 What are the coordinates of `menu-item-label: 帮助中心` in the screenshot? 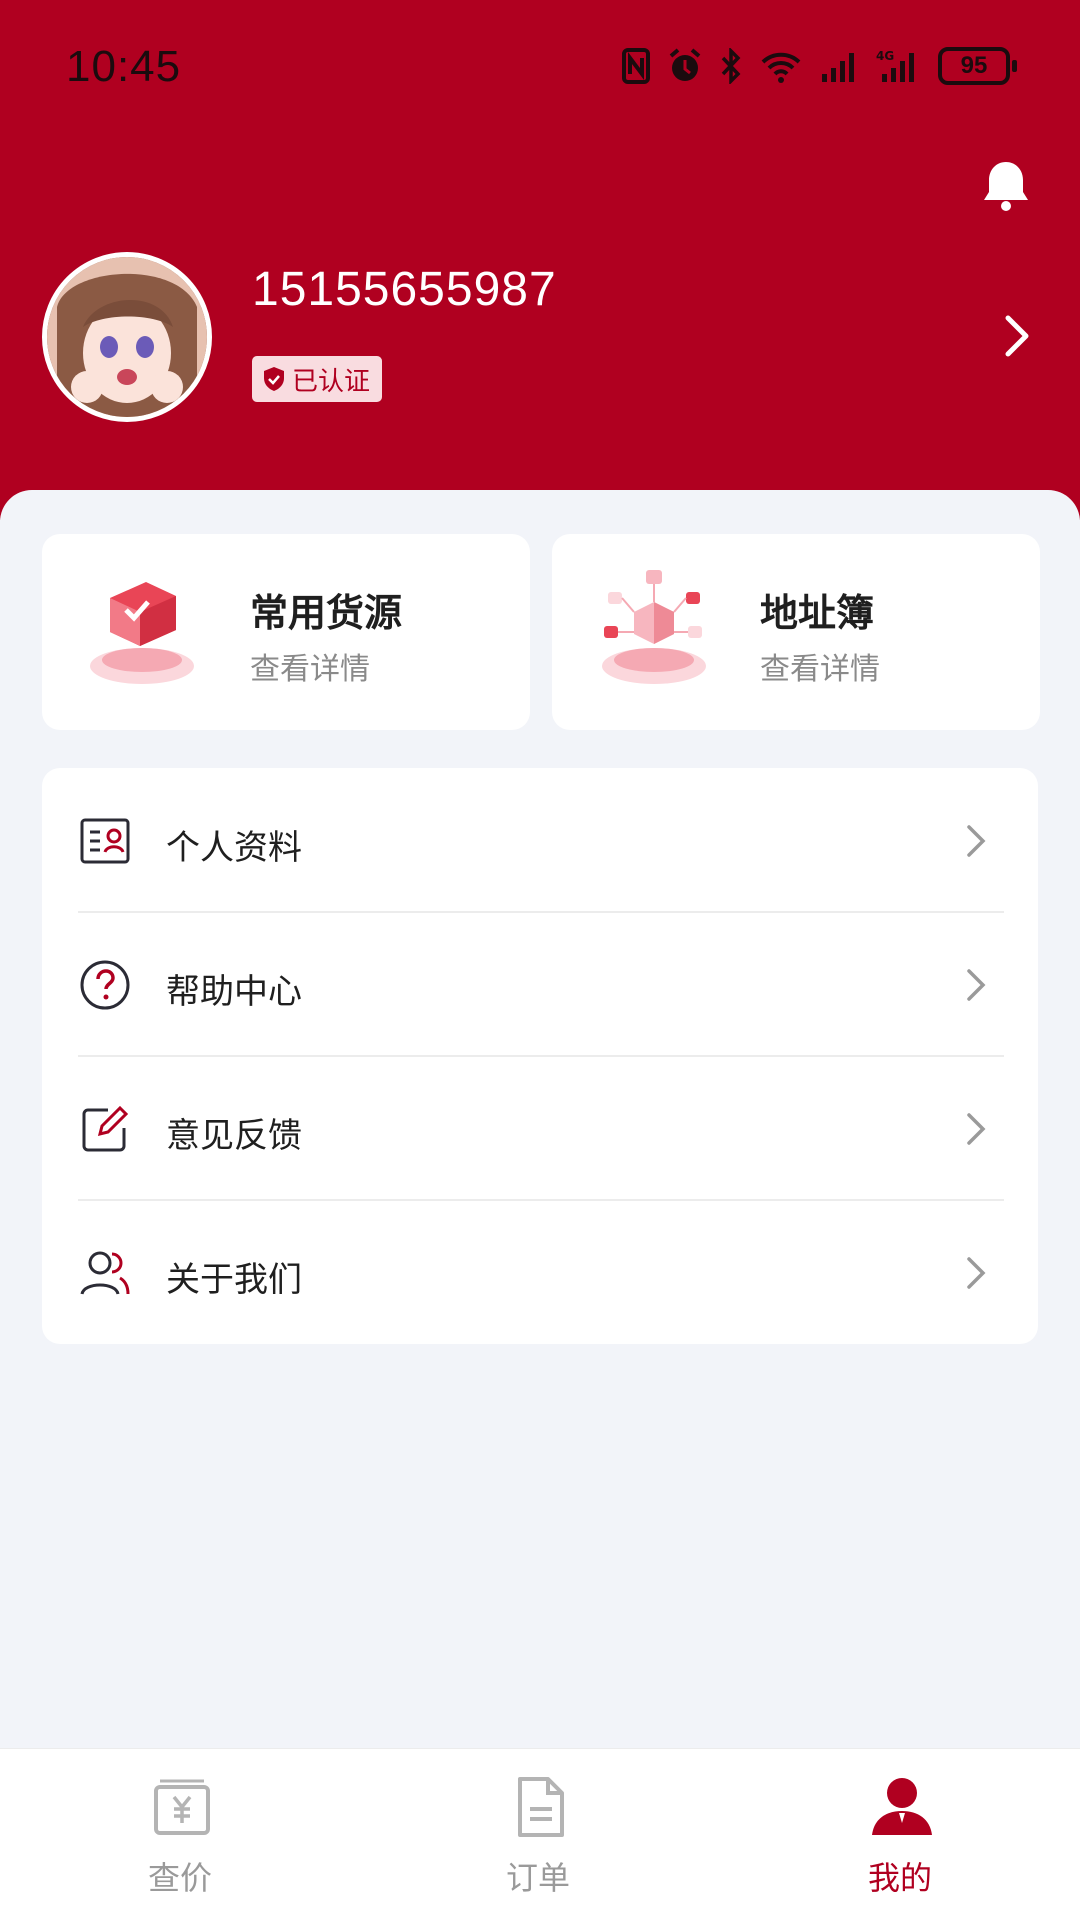 It's located at (234, 992).